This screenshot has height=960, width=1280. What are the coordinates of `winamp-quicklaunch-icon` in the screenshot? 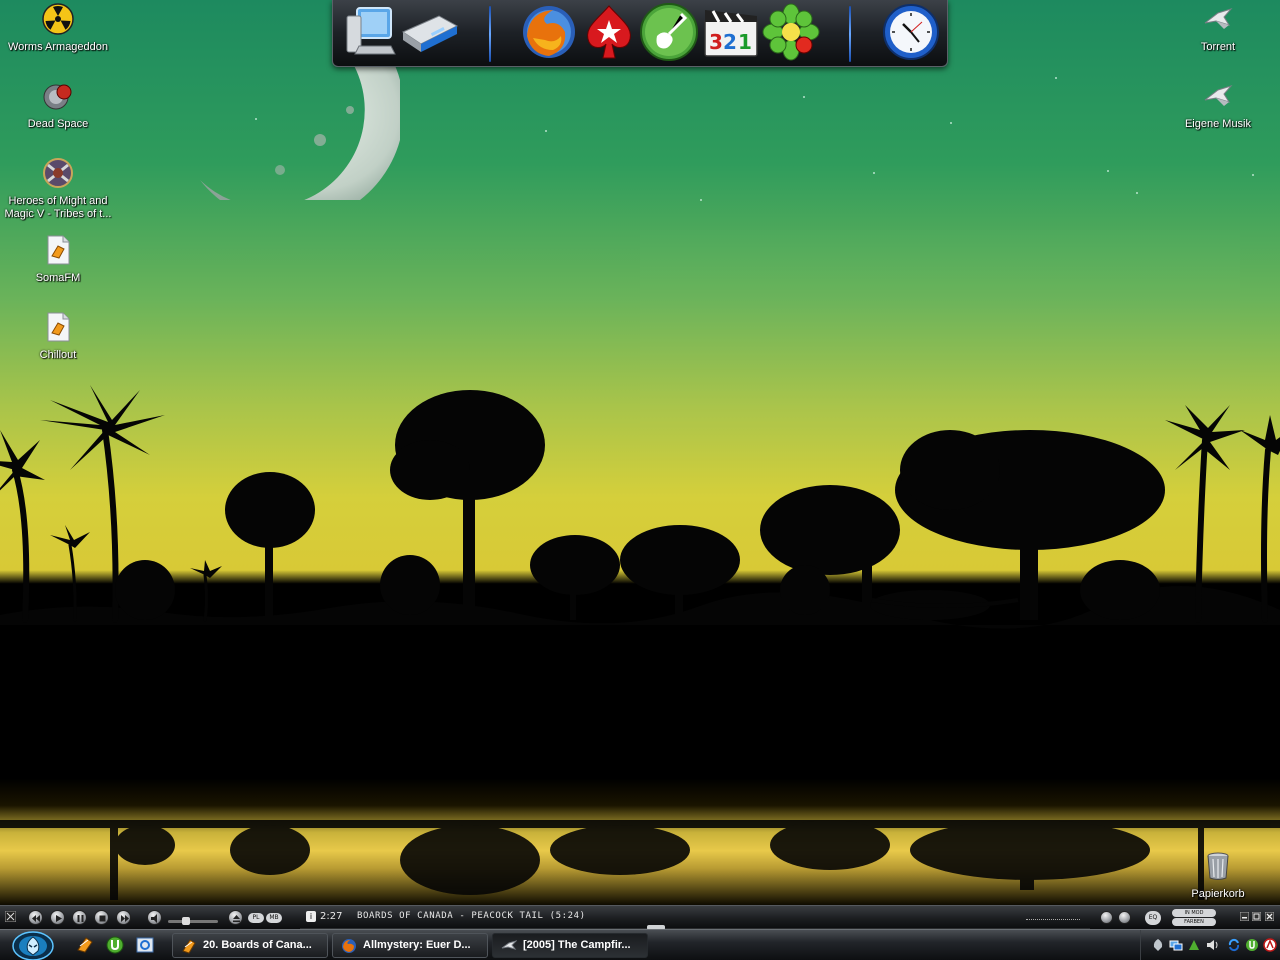 It's located at (85, 945).